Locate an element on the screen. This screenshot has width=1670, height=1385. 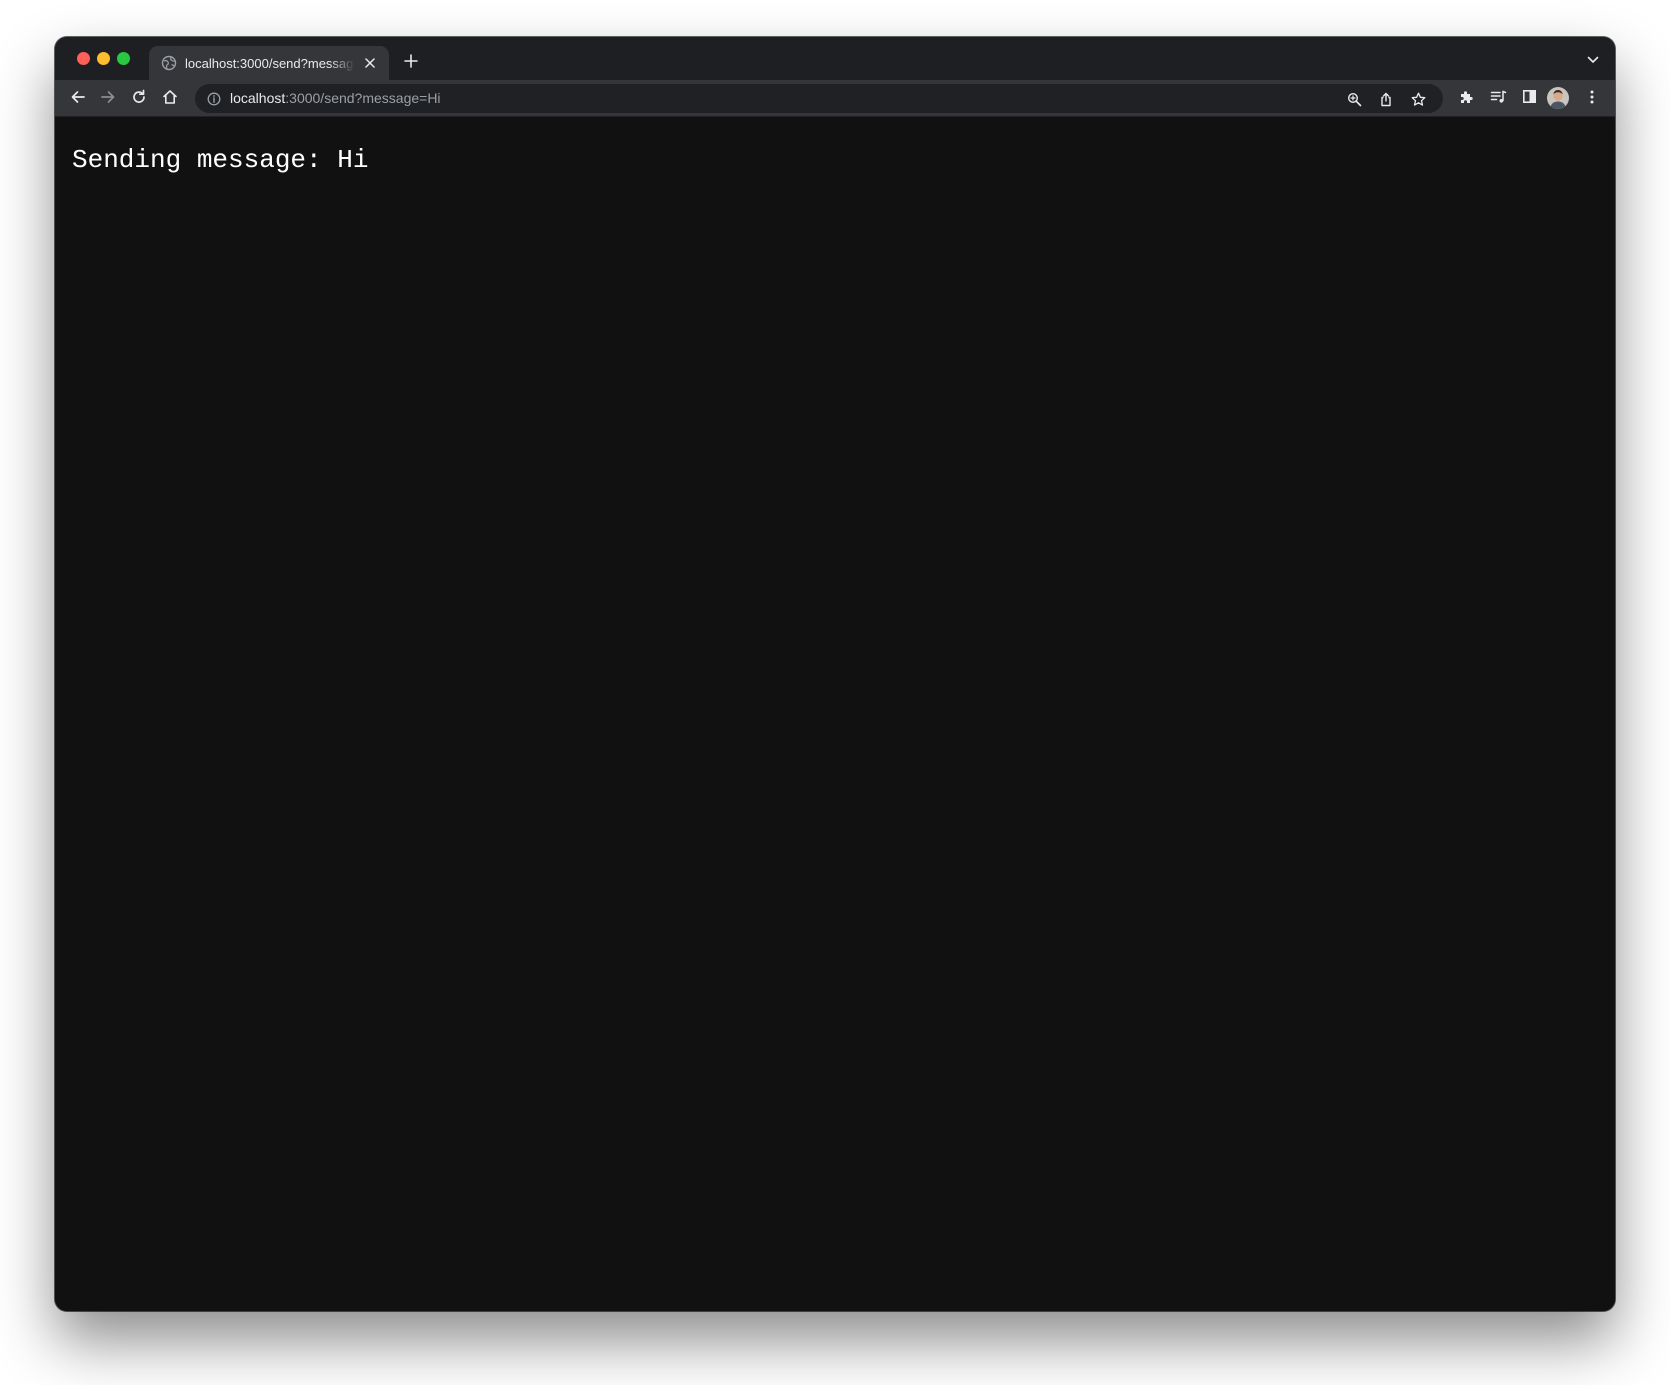
arrow-left-icon is located at coordinates (78, 99).